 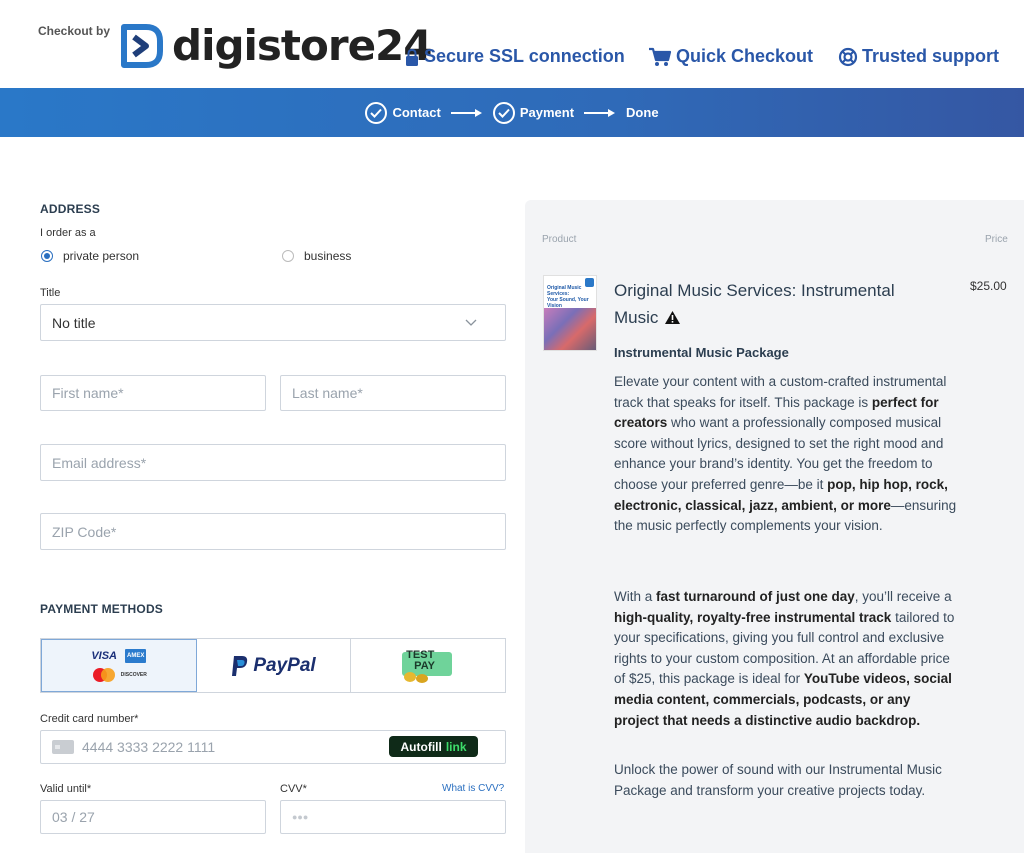 I want to click on product-price: $25.00, so click(x=988, y=286).